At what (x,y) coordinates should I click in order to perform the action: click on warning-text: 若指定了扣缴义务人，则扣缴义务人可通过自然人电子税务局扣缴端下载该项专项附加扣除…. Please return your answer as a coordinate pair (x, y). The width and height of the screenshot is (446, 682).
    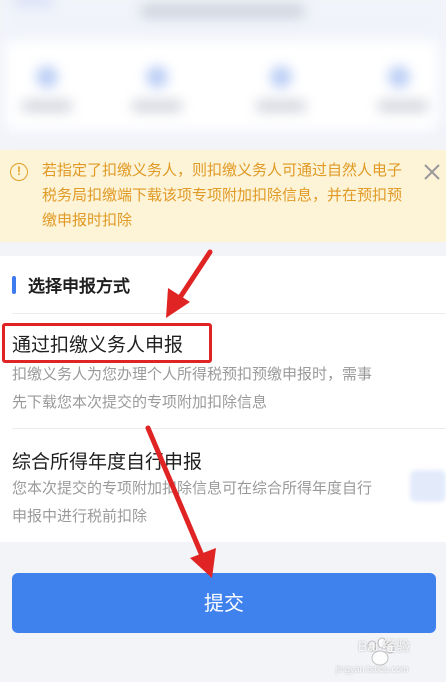
    Looking at the image, I should click on (222, 195).